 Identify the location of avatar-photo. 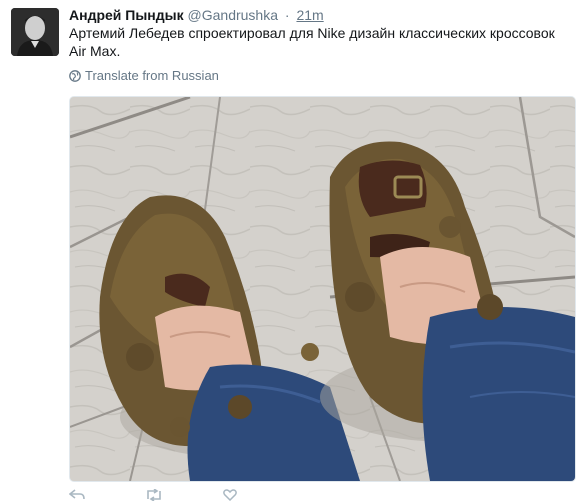
(35, 32).